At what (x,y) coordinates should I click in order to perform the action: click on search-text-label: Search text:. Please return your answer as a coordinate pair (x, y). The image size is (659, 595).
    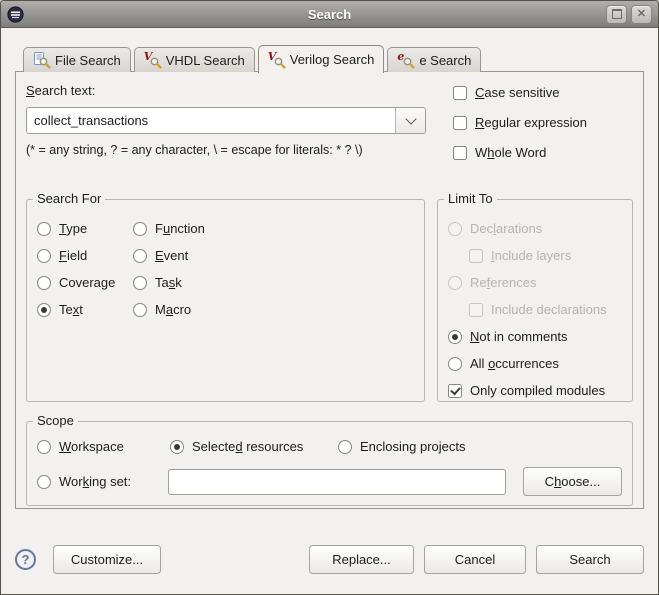
    Looking at the image, I should click on (61, 90).